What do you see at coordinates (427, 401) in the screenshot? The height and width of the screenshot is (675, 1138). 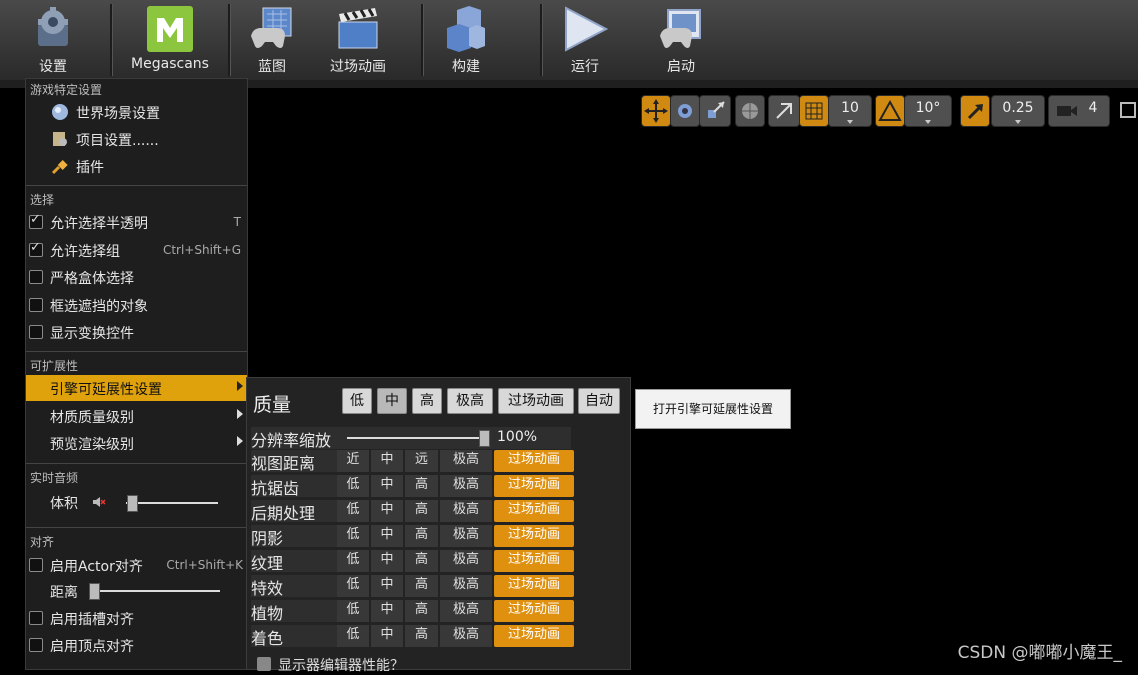 I see `preset-high-button: 高` at bounding box center [427, 401].